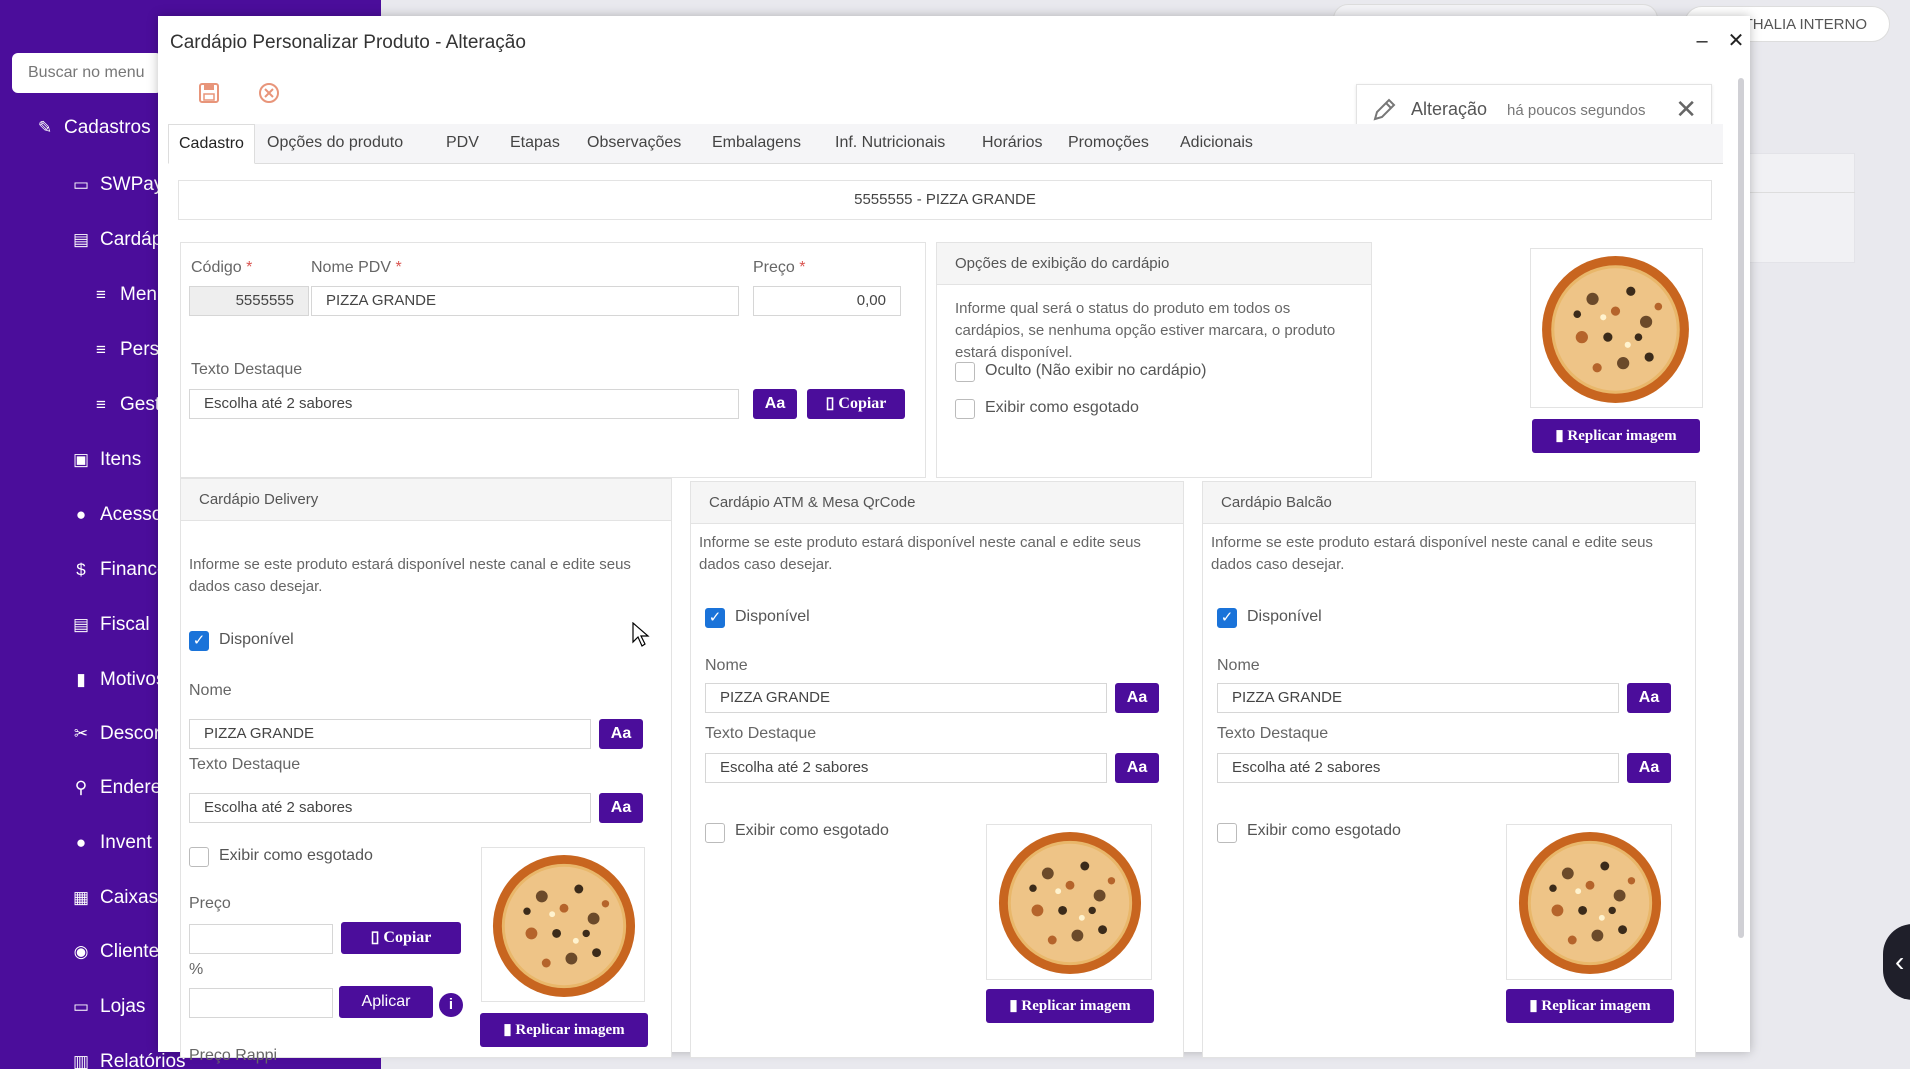 The height and width of the screenshot is (1069, 1910). Describe the element at coordinates (386, 1002) in the screenshot. I see `delivery-apply-button: Aplicar` at that location.